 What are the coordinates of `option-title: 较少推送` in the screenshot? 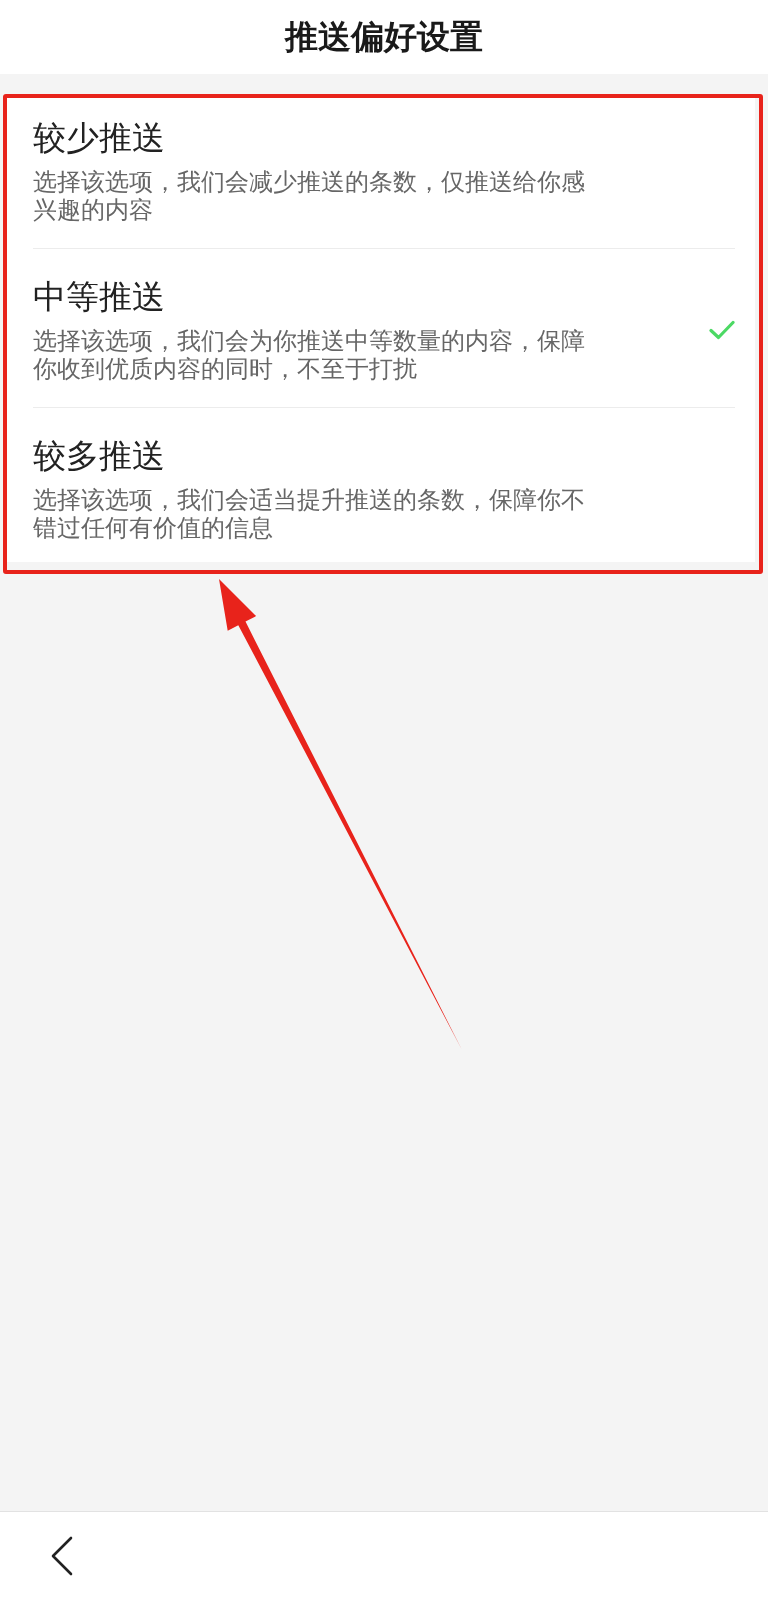 It's located at (313, 138).